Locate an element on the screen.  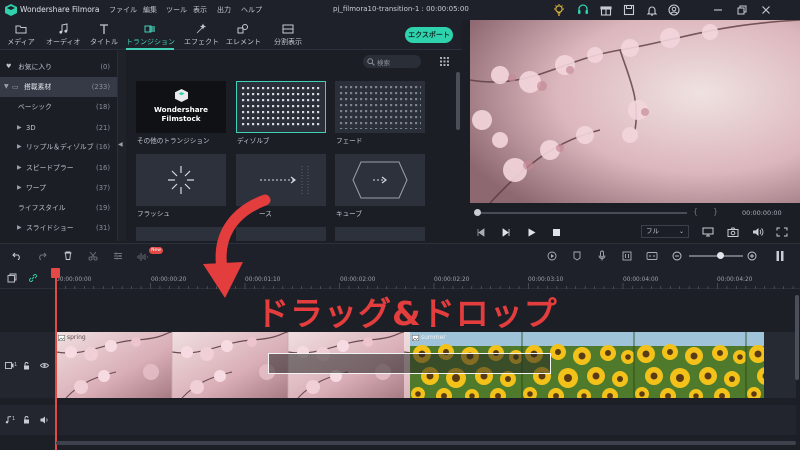
tab-split-screen: 分割表示 is located at coordinates (288, 35).